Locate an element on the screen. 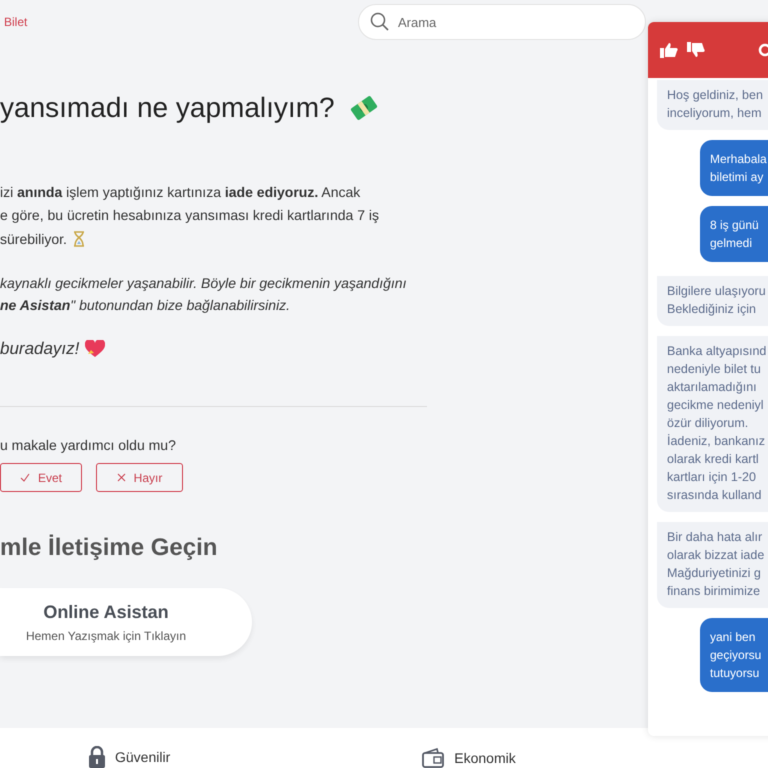 The height and width of the screenshot is (768, 768). assistant-card: Online Asistan Hemen Yazışmak için Tıklayın is located at coordinates (126, 622).